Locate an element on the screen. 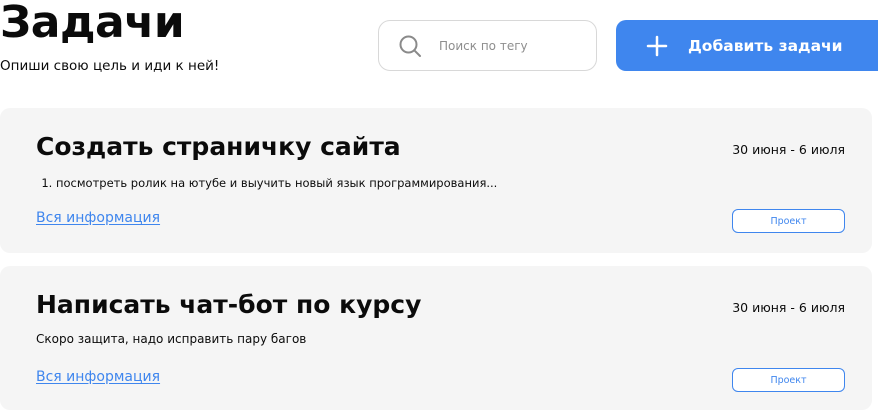 The image size is (878, 412). page-subtitle: Опиши свою цель и иди к ней! is located at coordinates (110, 66).